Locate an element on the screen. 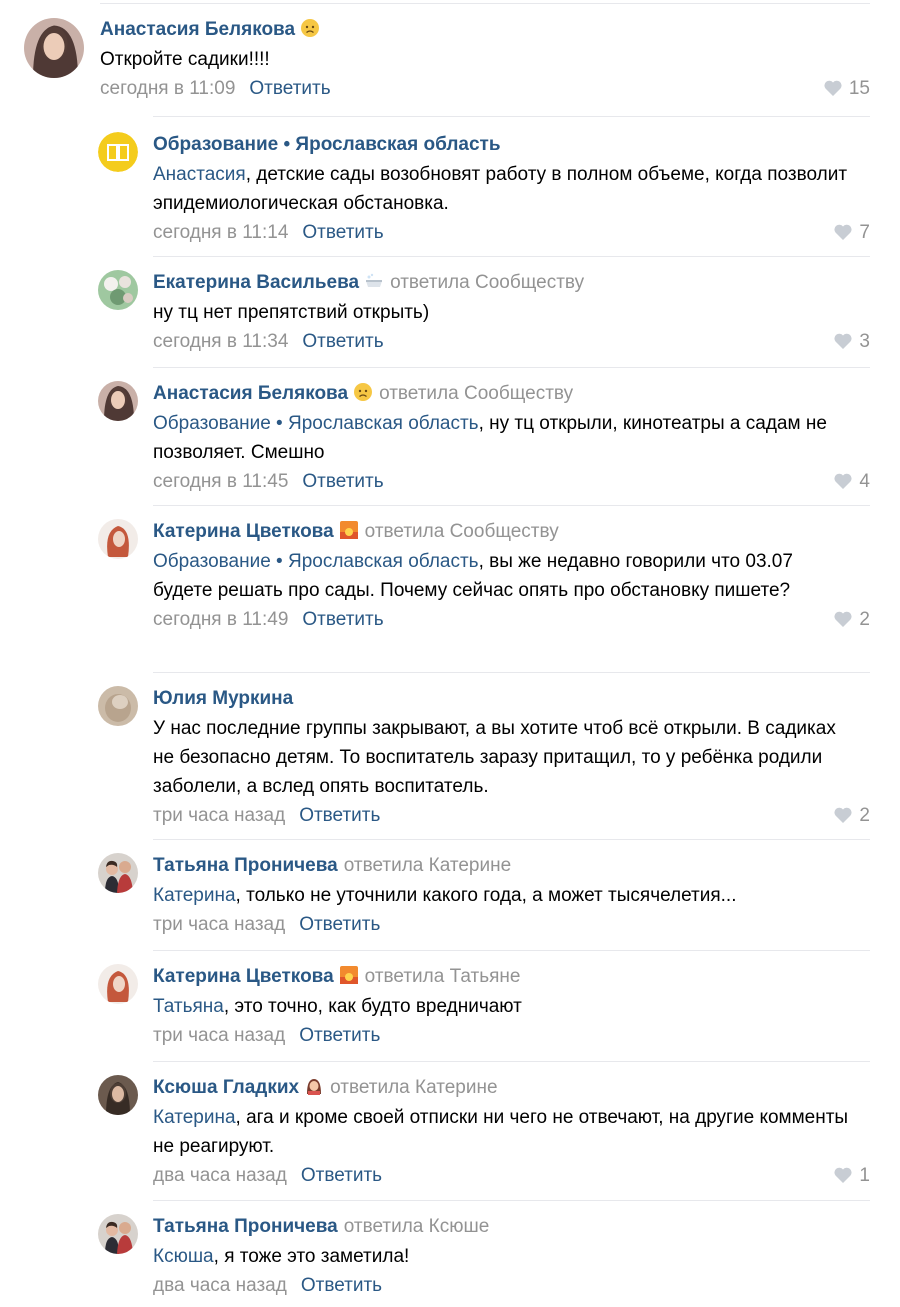 The height and width of the screenshot is (1307, 900). flowers-photo-avatar is located at coordinates (118, 290).